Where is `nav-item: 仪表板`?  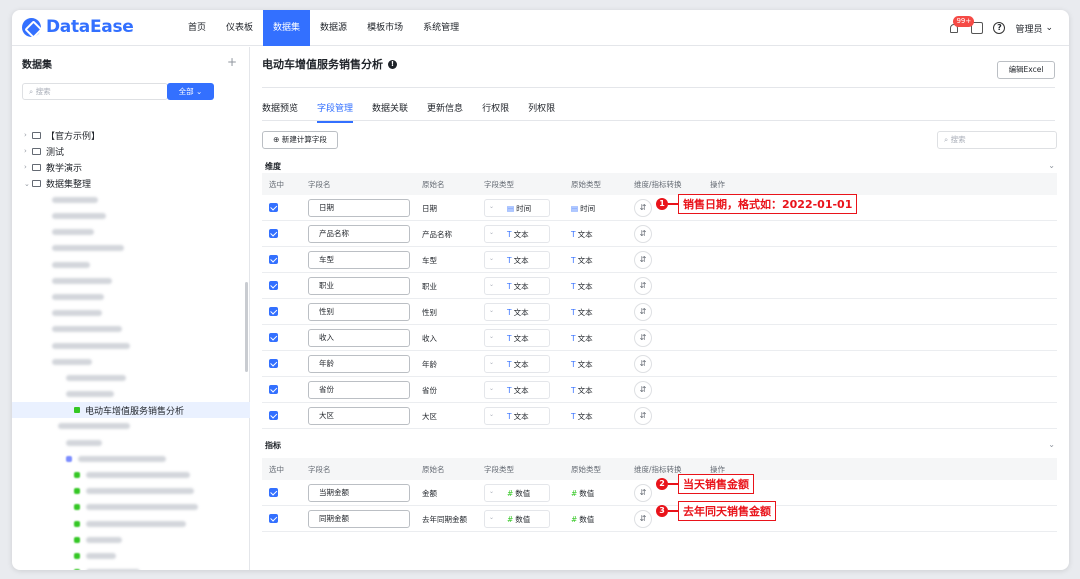 nav-item: 仪表板 is located at coordinates (239, 28).